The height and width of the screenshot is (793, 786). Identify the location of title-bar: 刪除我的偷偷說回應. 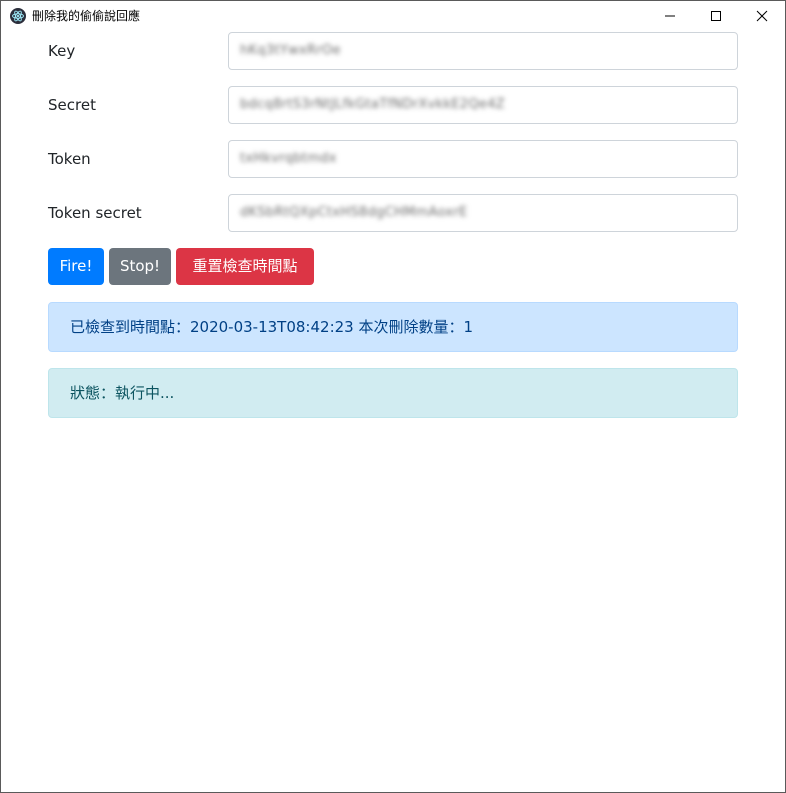
(393, 16).